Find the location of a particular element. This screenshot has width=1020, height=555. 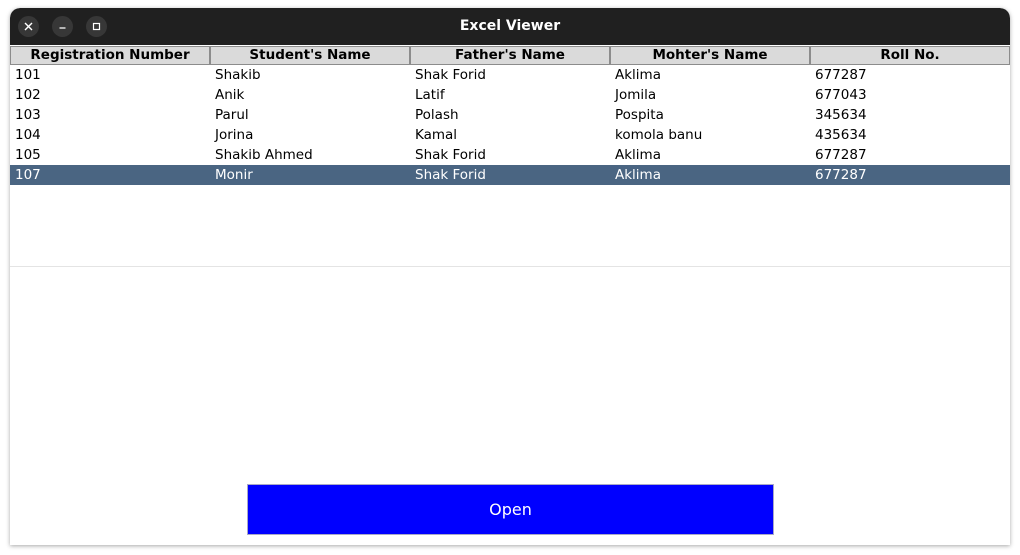

cell-student-name: Parul is located at coordinates (232, 115).